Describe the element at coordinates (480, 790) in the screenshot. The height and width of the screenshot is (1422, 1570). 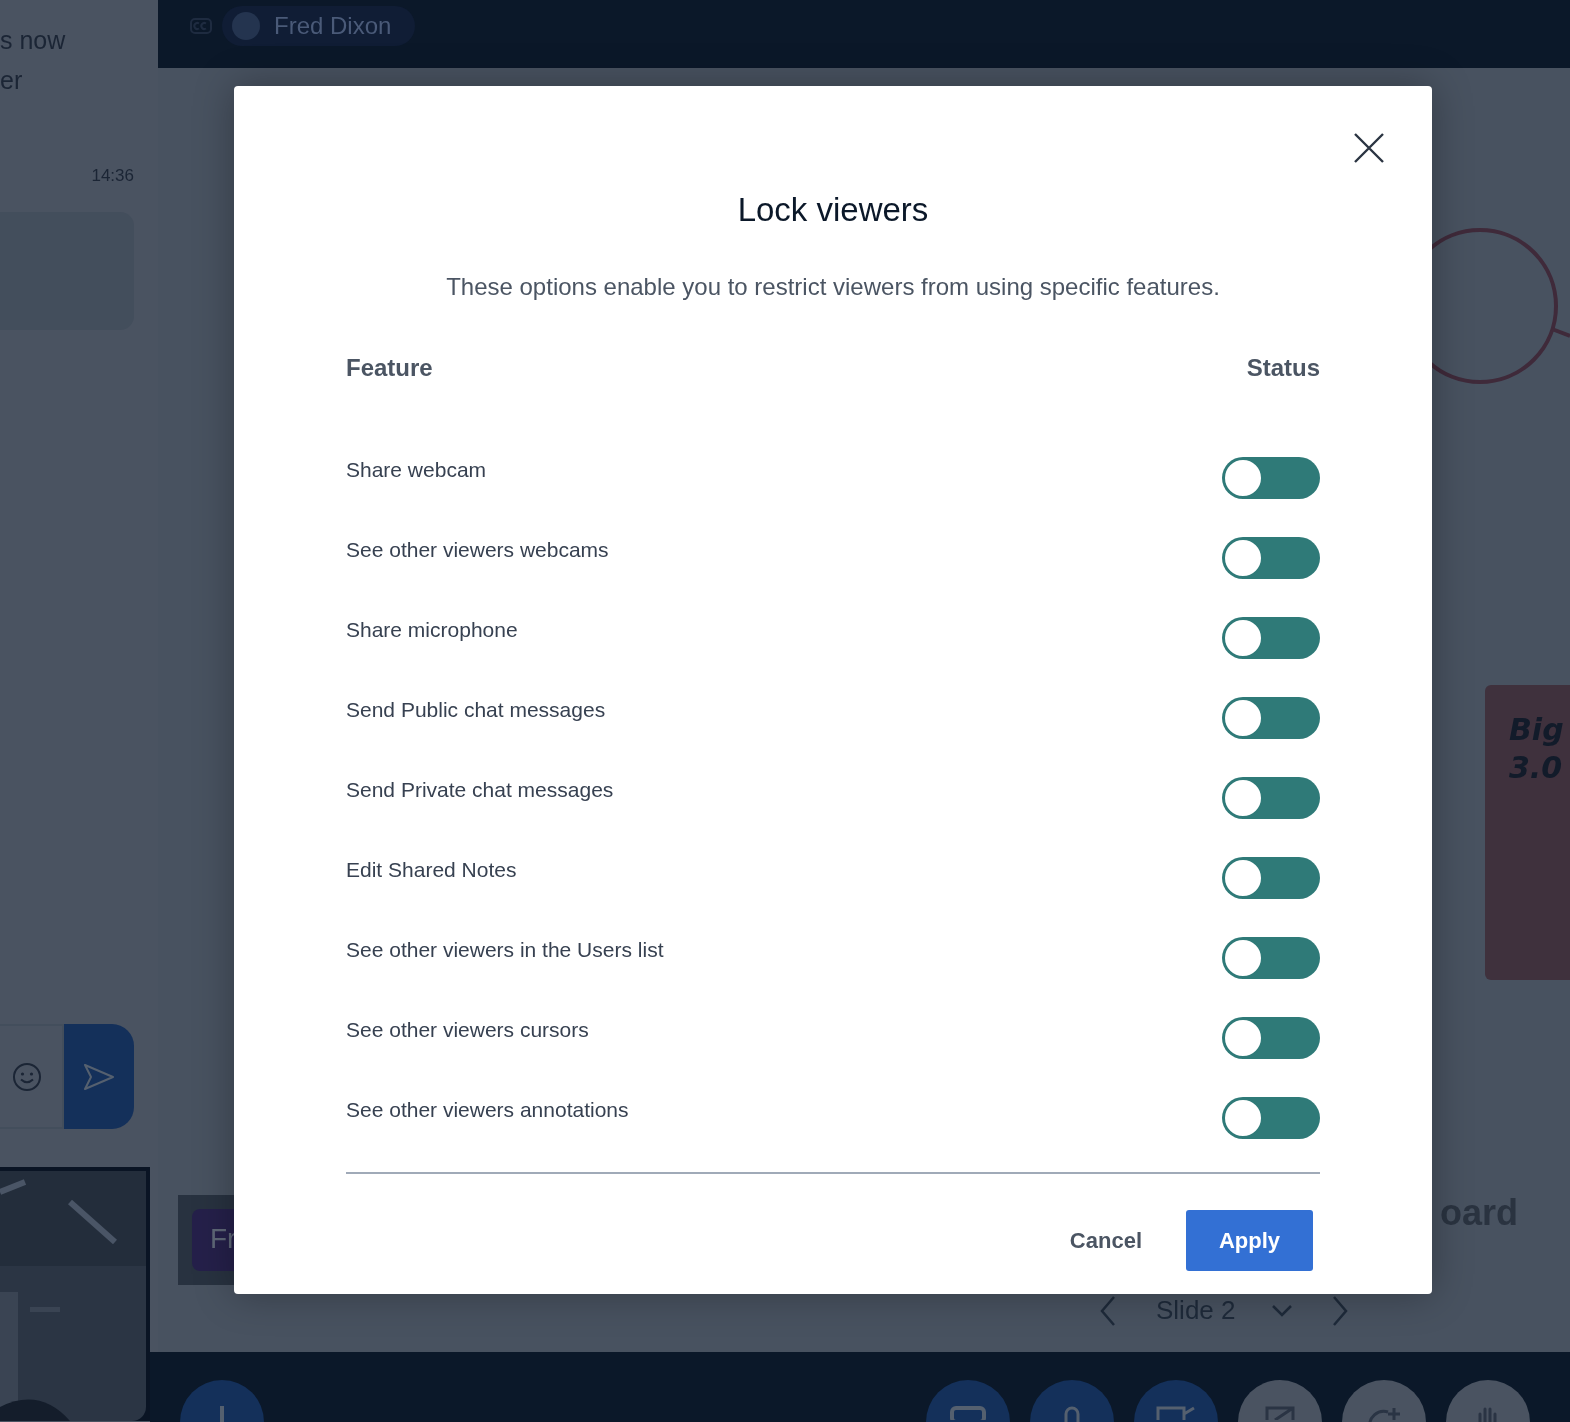
I see `feature-label: Send Private chat messages` at that location.